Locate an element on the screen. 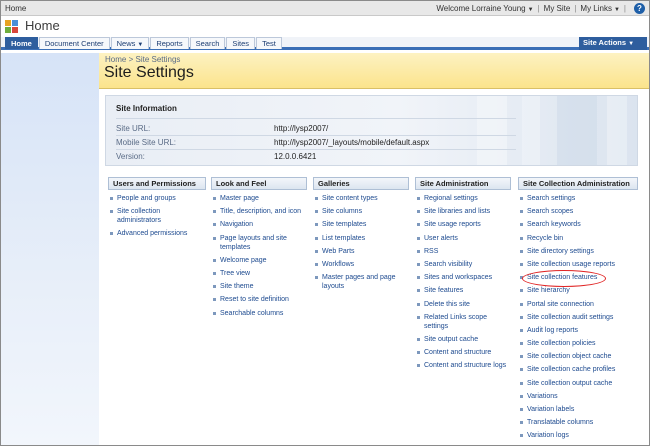 This screenshot has height=446, width=650. settings-link: Workflows is located at coordinates (361, 264).